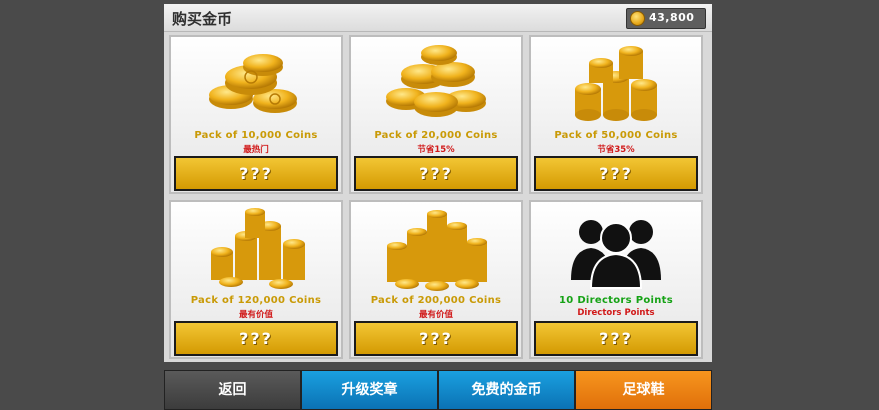  I want to click on directors-points-tile: 10 Directors Points Directors Points ???, so click(616, 279).